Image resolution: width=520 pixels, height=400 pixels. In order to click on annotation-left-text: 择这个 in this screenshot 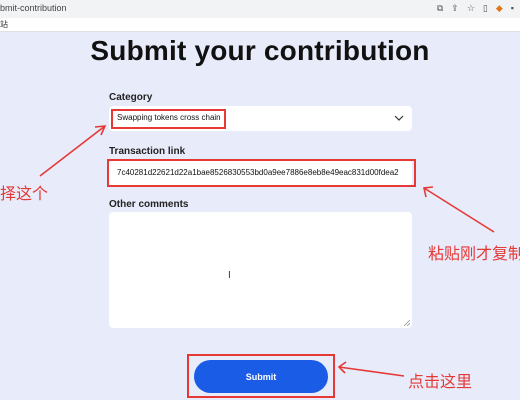, I will do `click(24, 193)`.